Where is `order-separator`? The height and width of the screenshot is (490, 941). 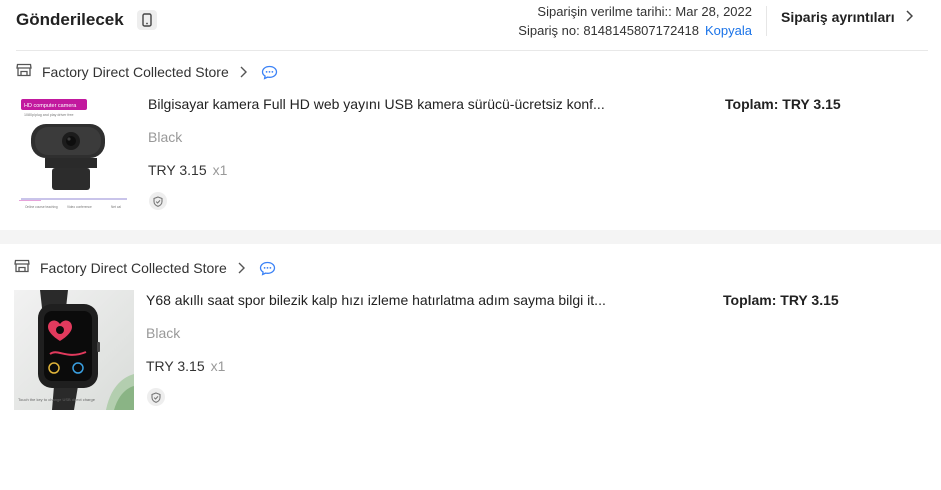
order-separator is located at coordinates (470, 237).